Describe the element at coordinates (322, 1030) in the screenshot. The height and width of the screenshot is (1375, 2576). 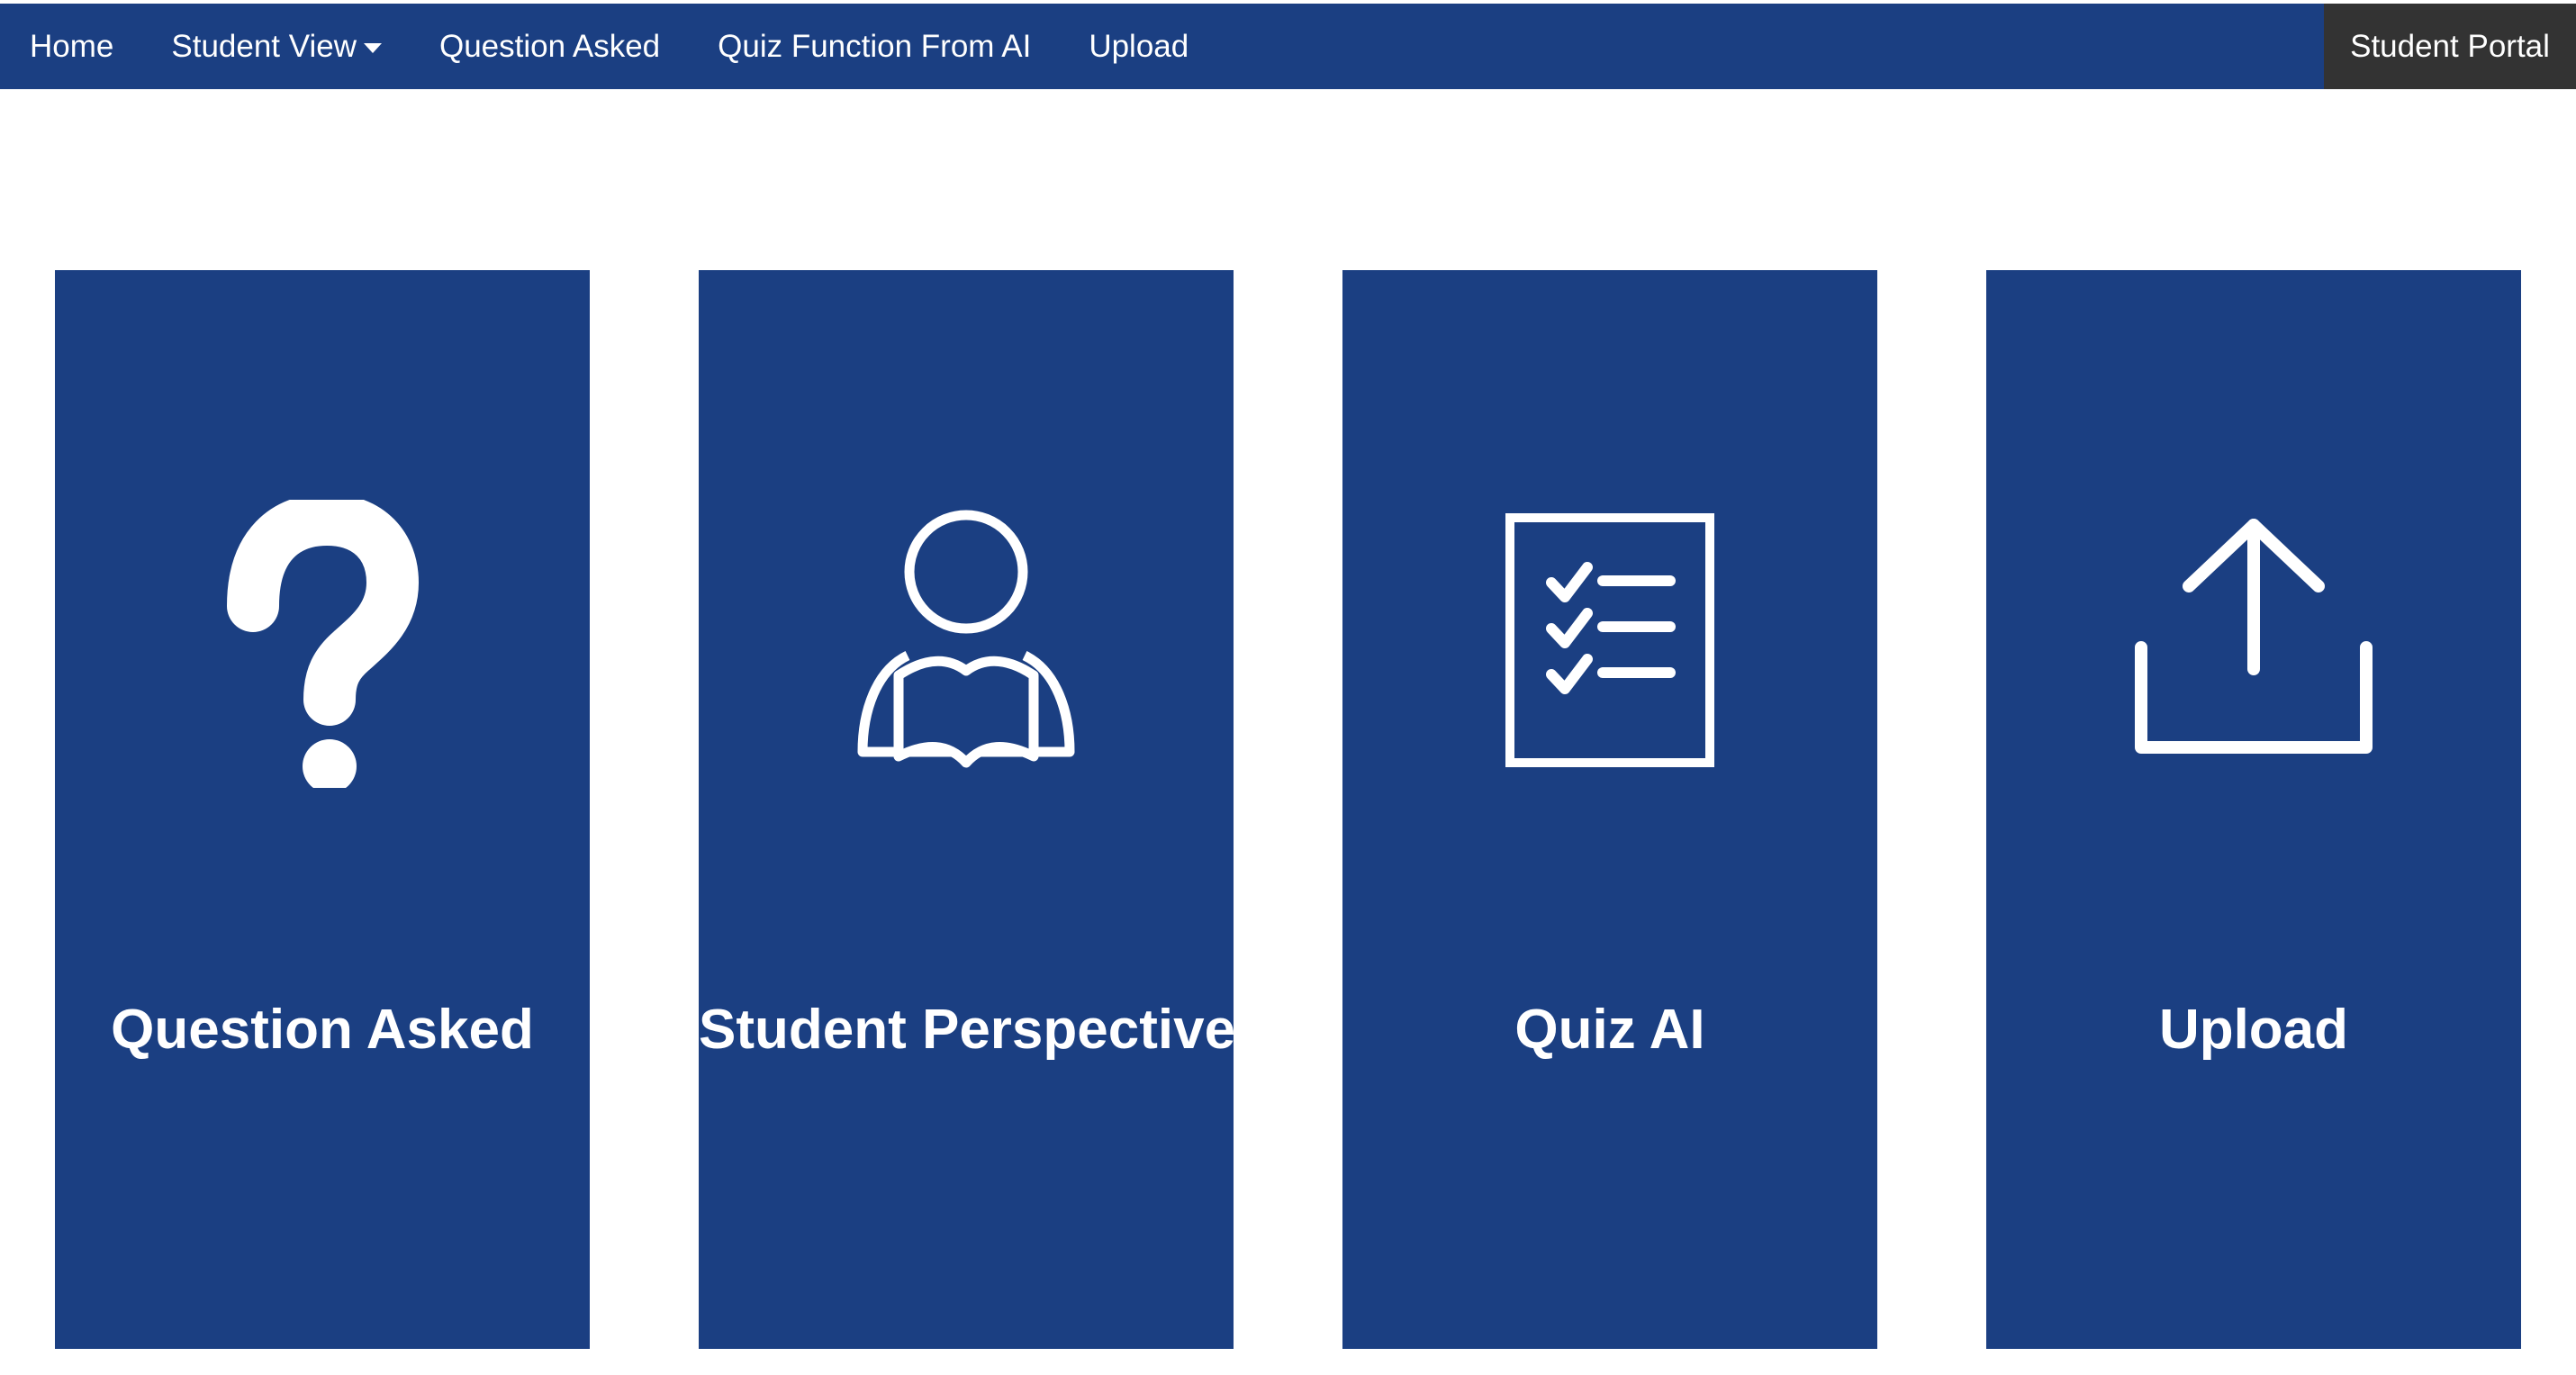
I see `question-asked-title: Question Asked` at that location.